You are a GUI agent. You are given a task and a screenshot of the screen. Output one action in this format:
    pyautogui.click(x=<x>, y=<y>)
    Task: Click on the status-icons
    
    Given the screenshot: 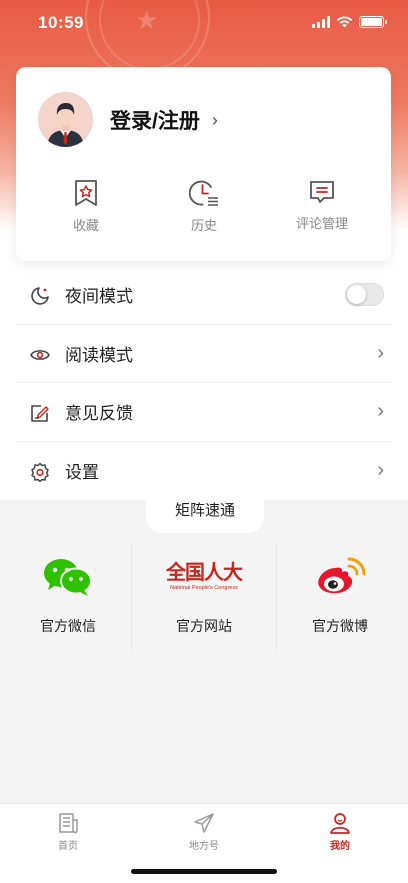 What is the action you would take?
    pyautogui.click(x=349, y=22)
    